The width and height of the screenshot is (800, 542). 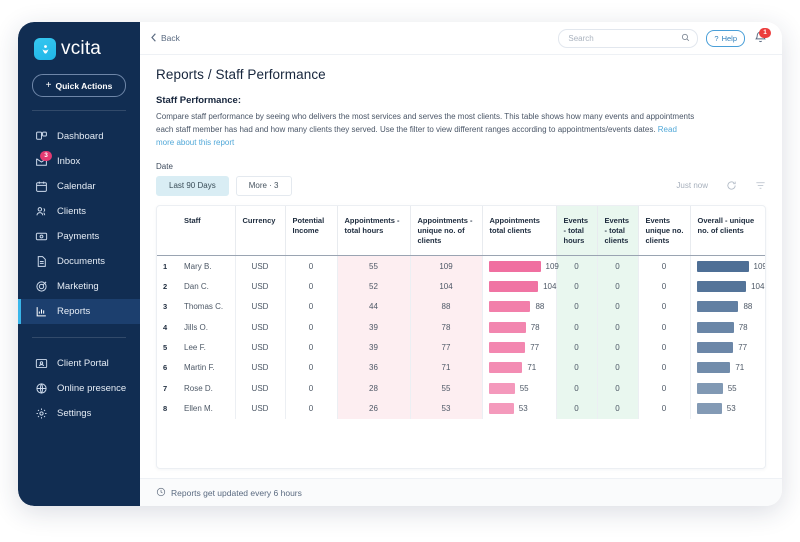 I want to click on row-index: 3, so click(x=165, y=307).